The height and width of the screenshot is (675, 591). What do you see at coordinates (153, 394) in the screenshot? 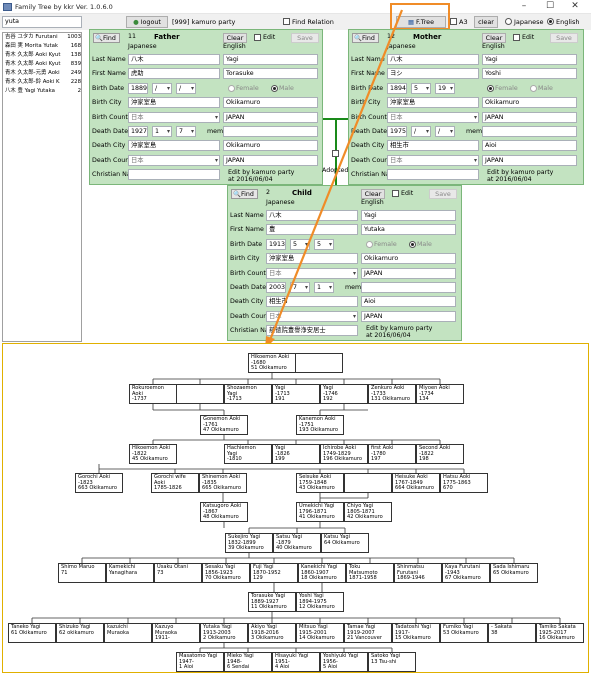
I see `tree-node: Rokuroemon Aoki -1737` at bounding box center [153, 394].